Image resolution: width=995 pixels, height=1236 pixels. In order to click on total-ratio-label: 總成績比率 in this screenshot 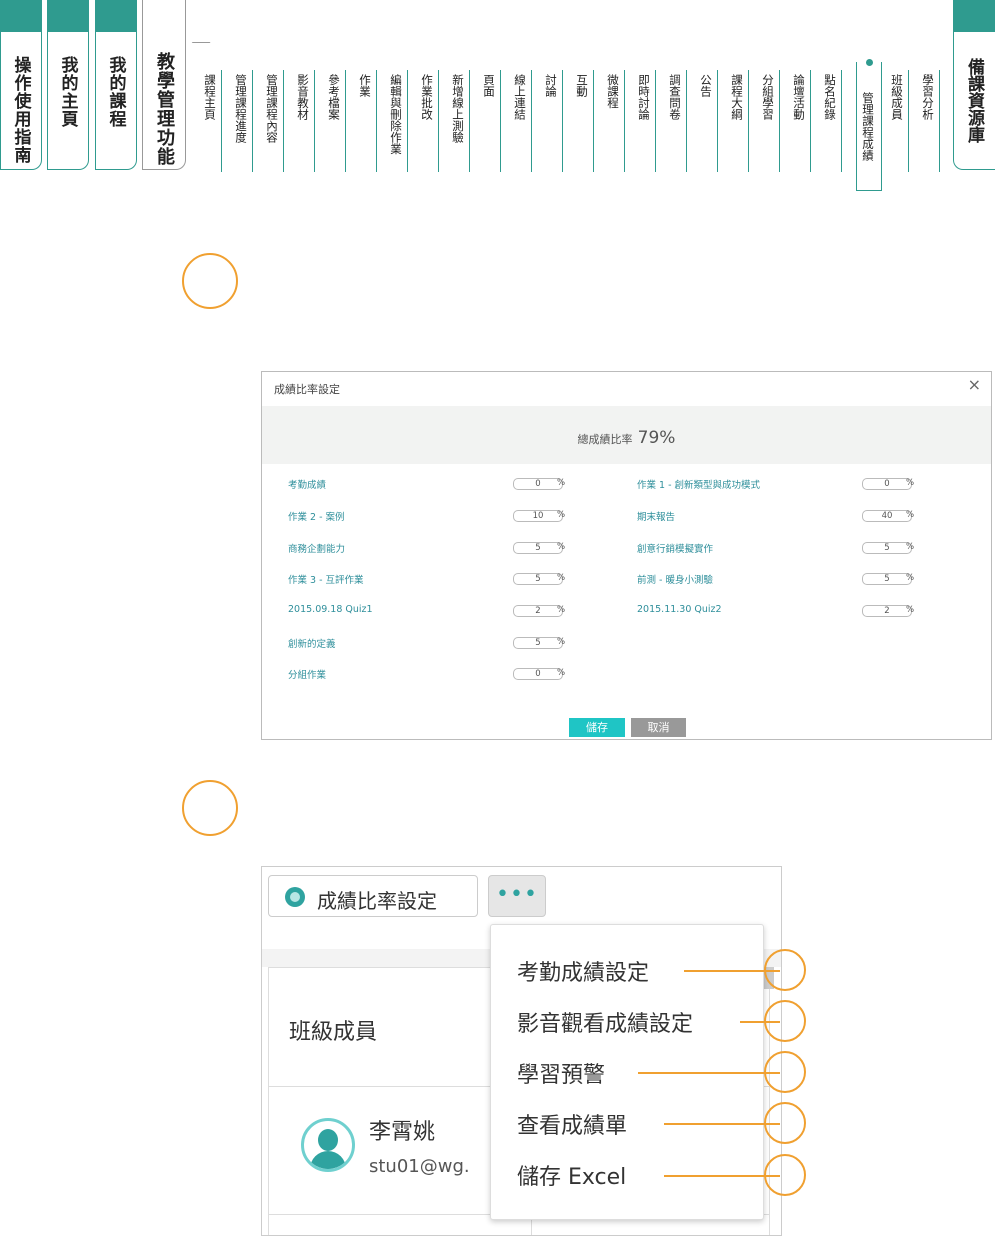, I will do `click(605, 439)`.